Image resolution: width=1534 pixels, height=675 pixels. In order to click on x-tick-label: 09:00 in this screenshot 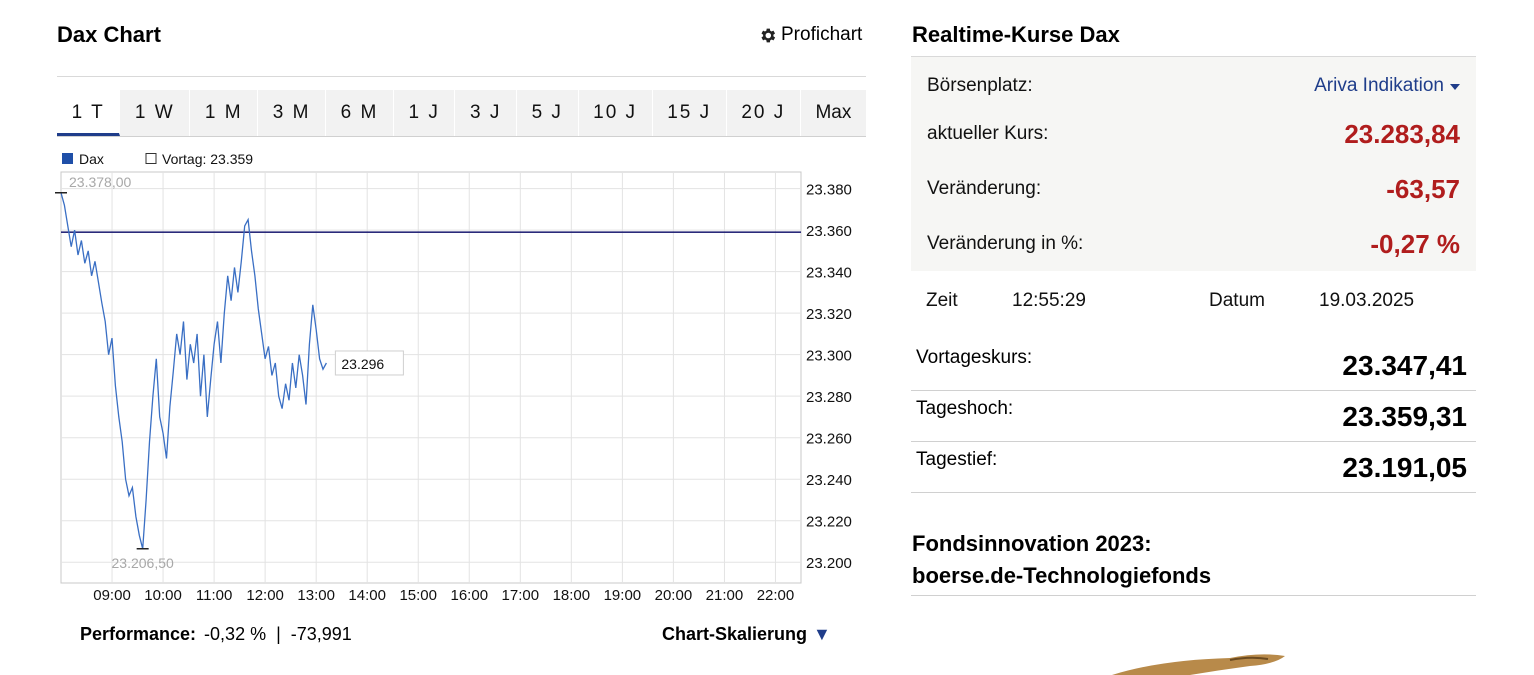, I will do `click(112, 595)`.